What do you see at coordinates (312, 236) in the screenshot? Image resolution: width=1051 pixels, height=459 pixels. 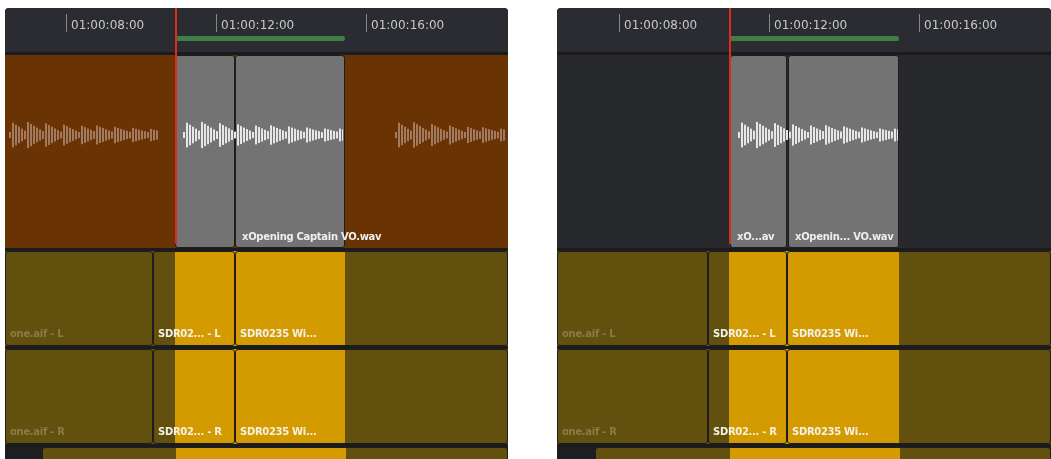 I see `clip-label: xOpening Captain VO.wav` at bounding box center [312, 236].